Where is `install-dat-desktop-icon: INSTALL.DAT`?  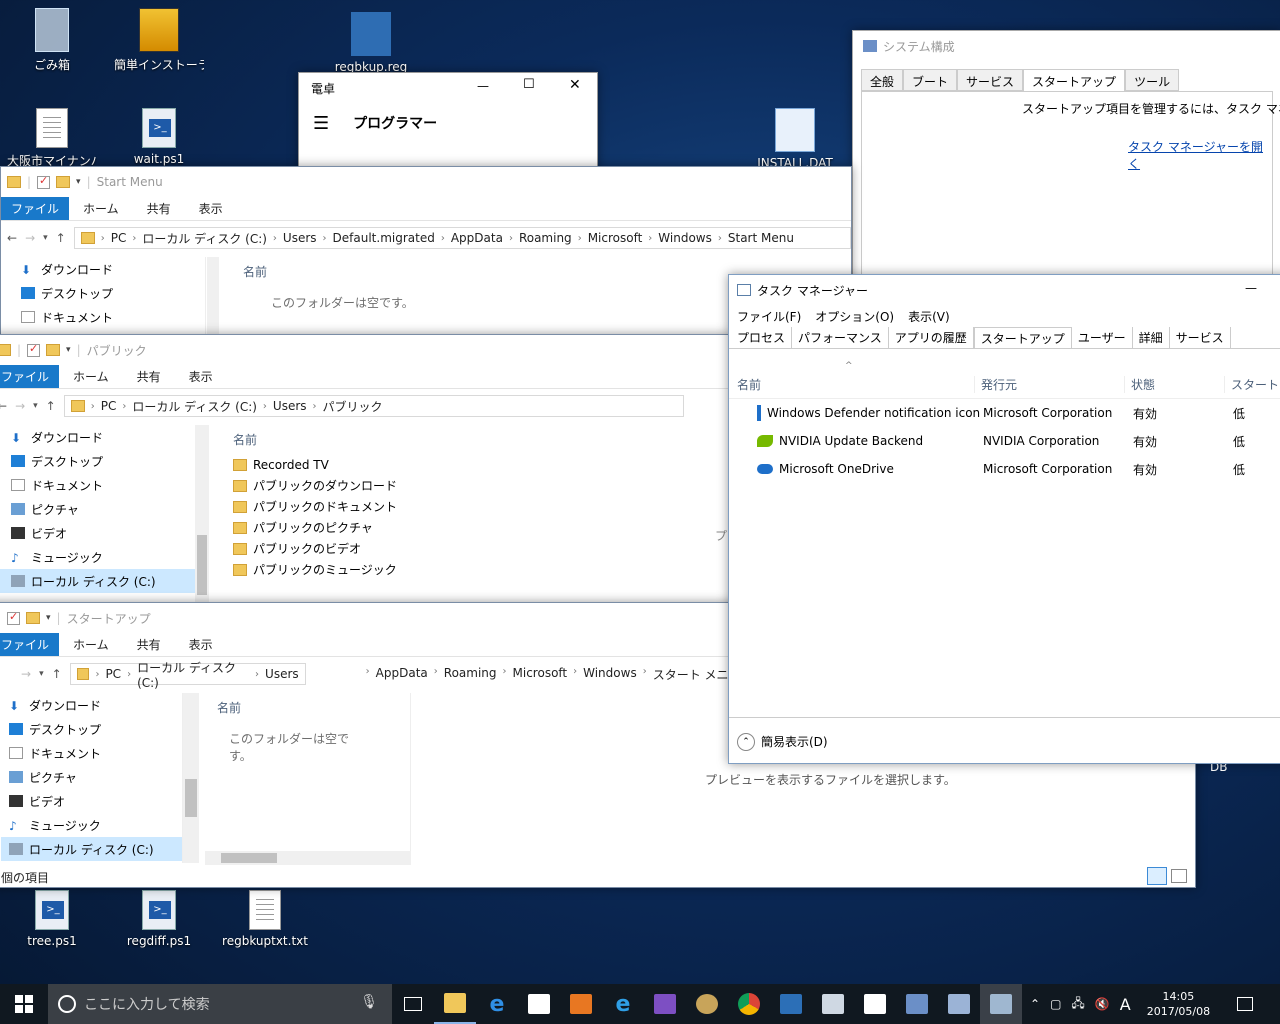
install-dat-desktop-icon: INSTALL.DAT is located at coordinates (795, 139).